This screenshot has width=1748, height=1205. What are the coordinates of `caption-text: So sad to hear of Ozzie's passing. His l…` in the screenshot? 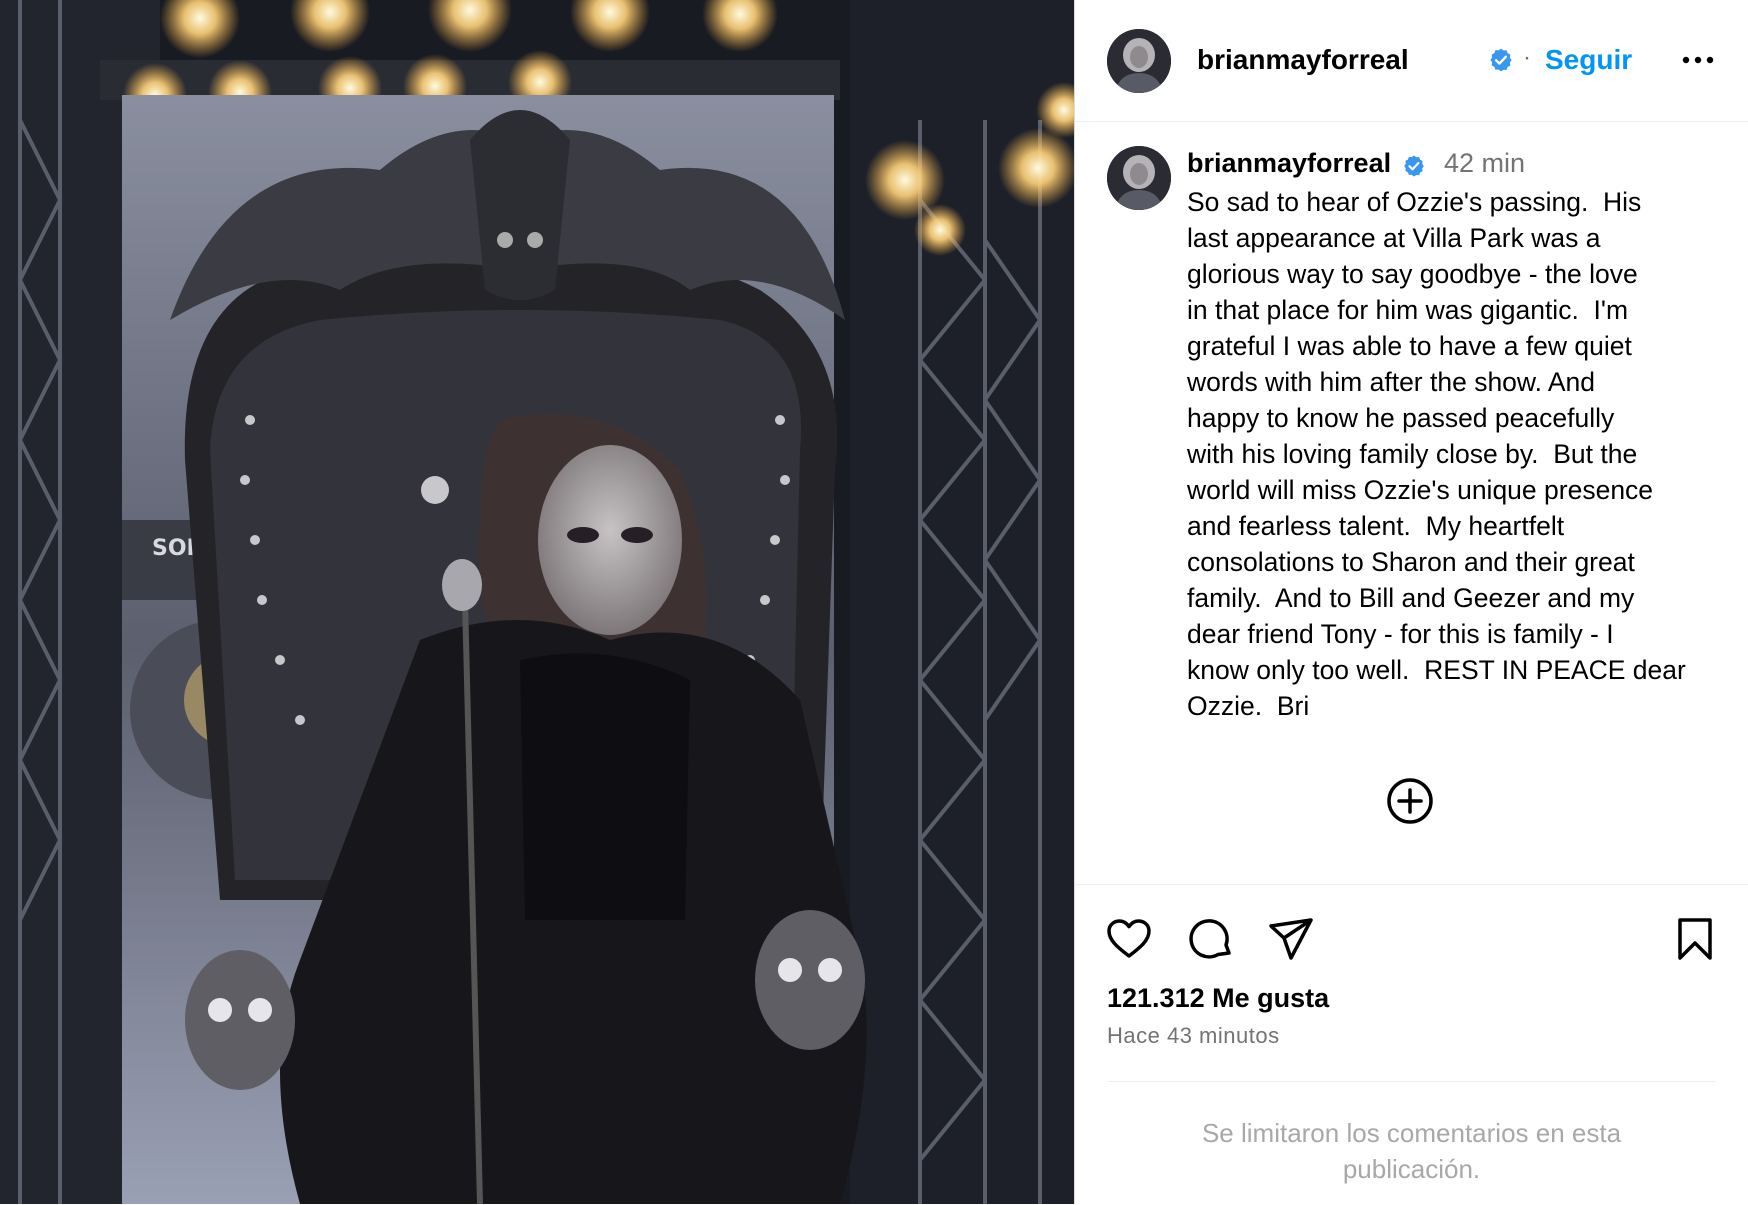 It's located at (1436, 454).